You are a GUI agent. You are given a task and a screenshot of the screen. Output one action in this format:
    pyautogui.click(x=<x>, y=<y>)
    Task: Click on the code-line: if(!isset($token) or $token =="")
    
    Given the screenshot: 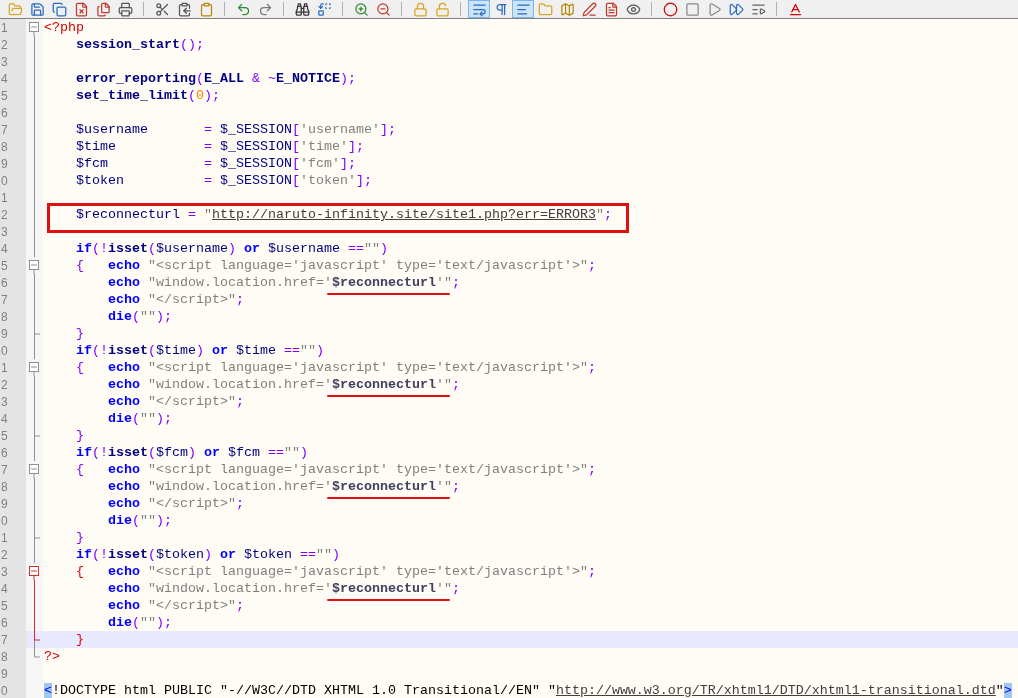 What is the action you would take?
    pyautogui.click(x=207, y=554)
    